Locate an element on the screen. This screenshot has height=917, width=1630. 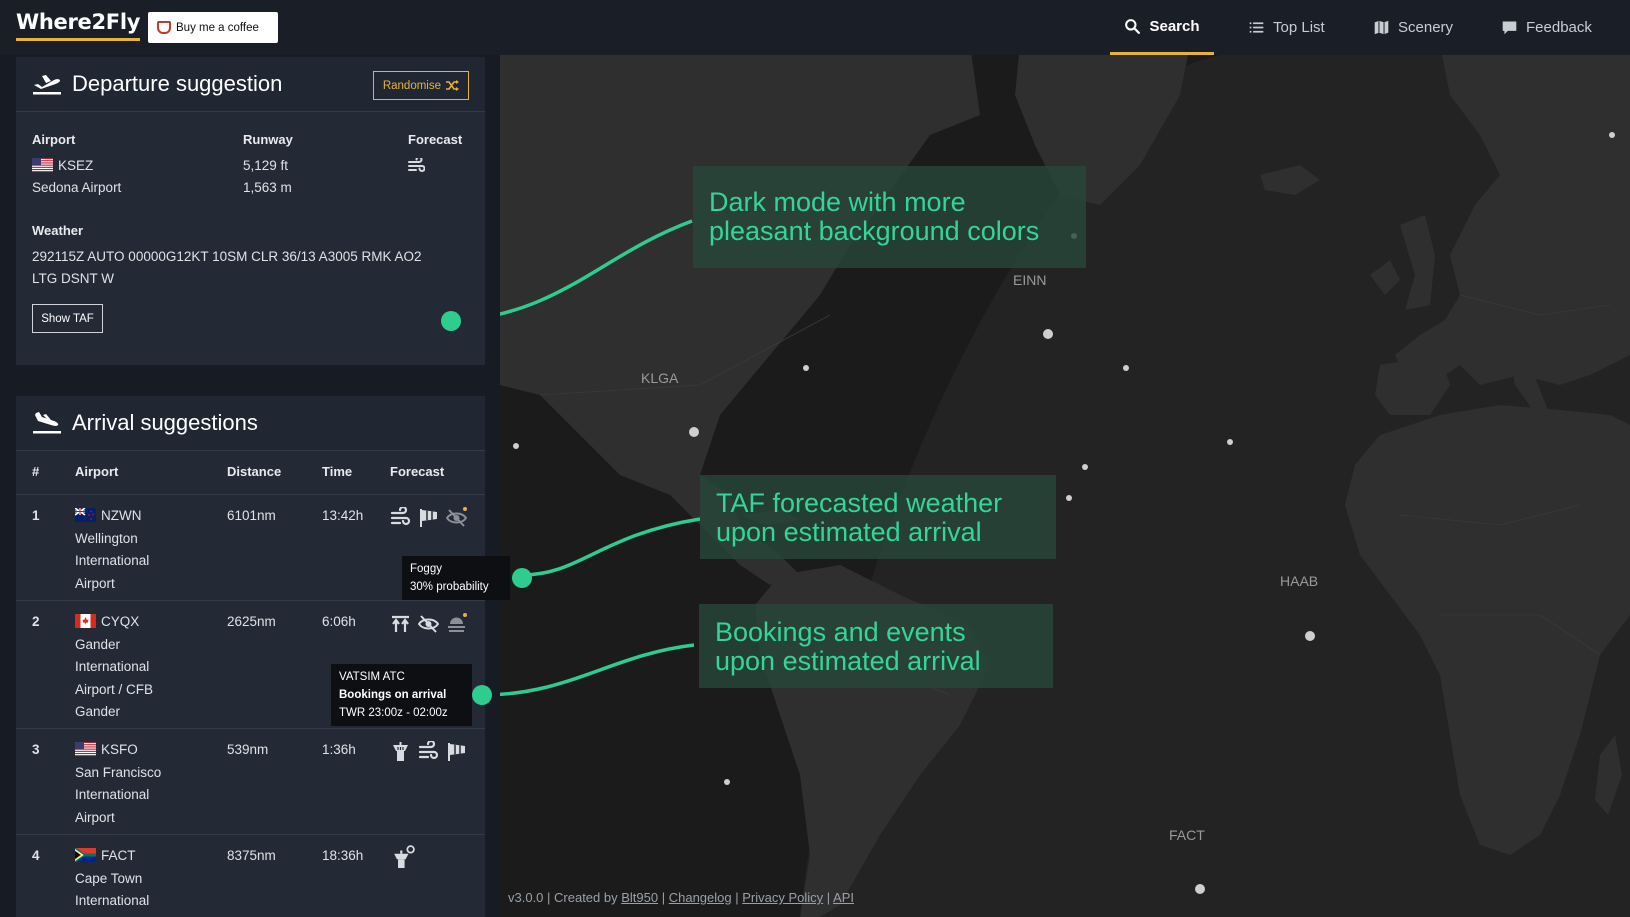
footer-privacy-link: Privacy Policy is located at coordinates (782, 897).